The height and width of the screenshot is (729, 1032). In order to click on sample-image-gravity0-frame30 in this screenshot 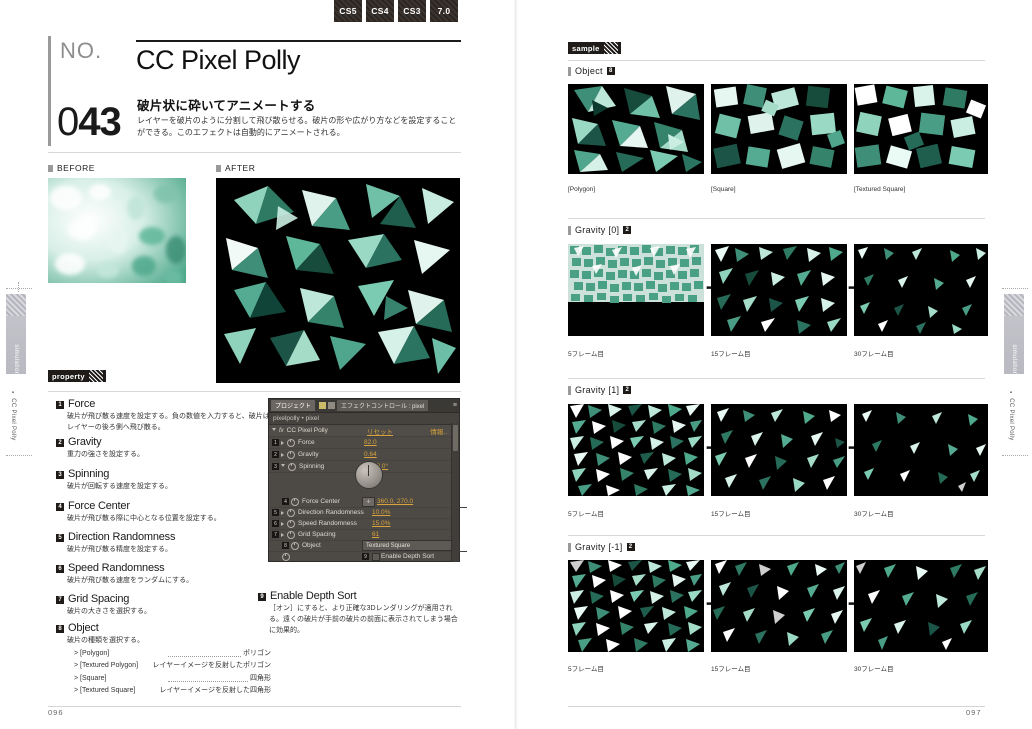, I will do `click(921, 290)`.